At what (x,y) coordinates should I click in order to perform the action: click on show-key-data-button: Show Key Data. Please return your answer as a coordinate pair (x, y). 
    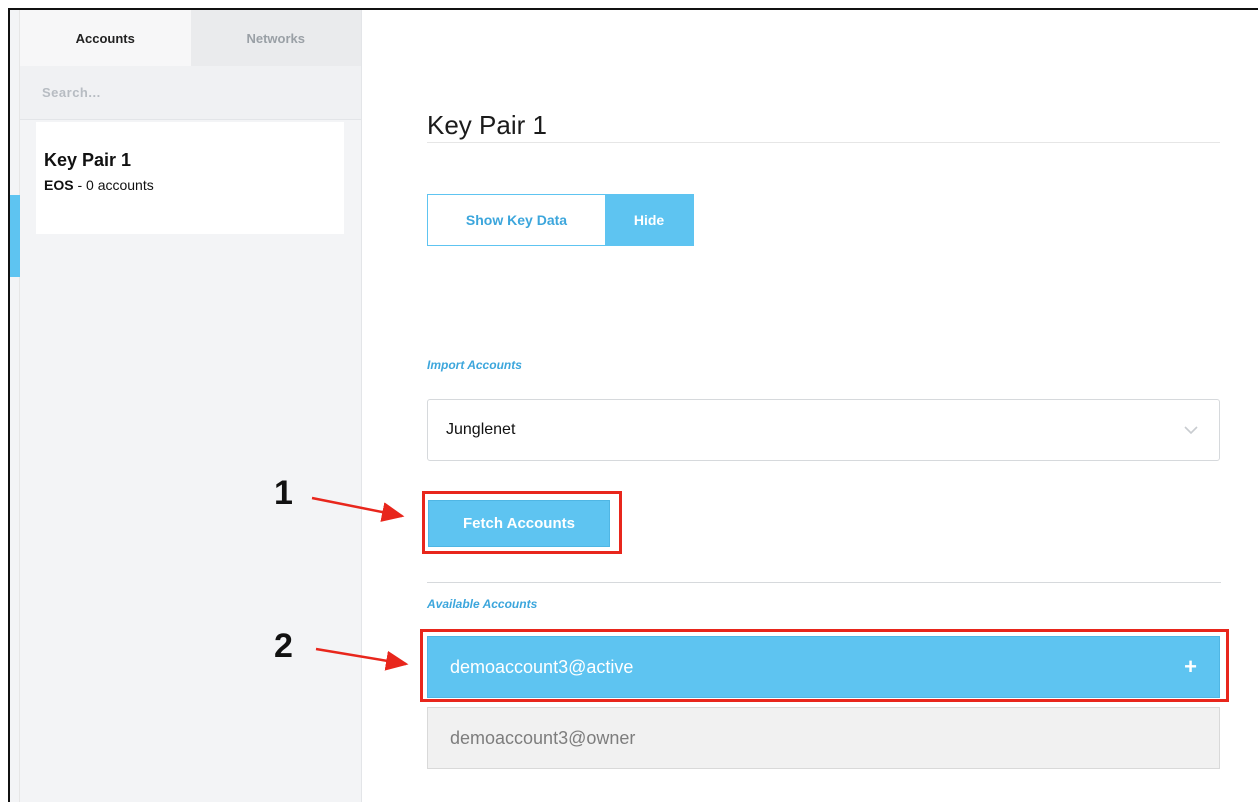
    Looking at the image, I should click on (516, 220).